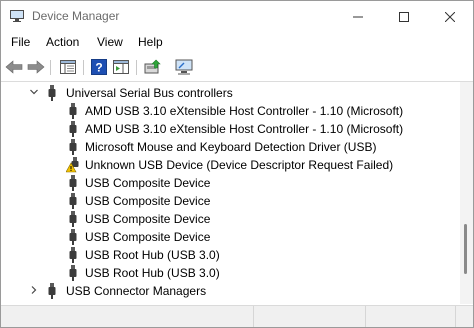 This screenshot has width=474, height=328. I want to click on menu-view: View, so click(110, 42).